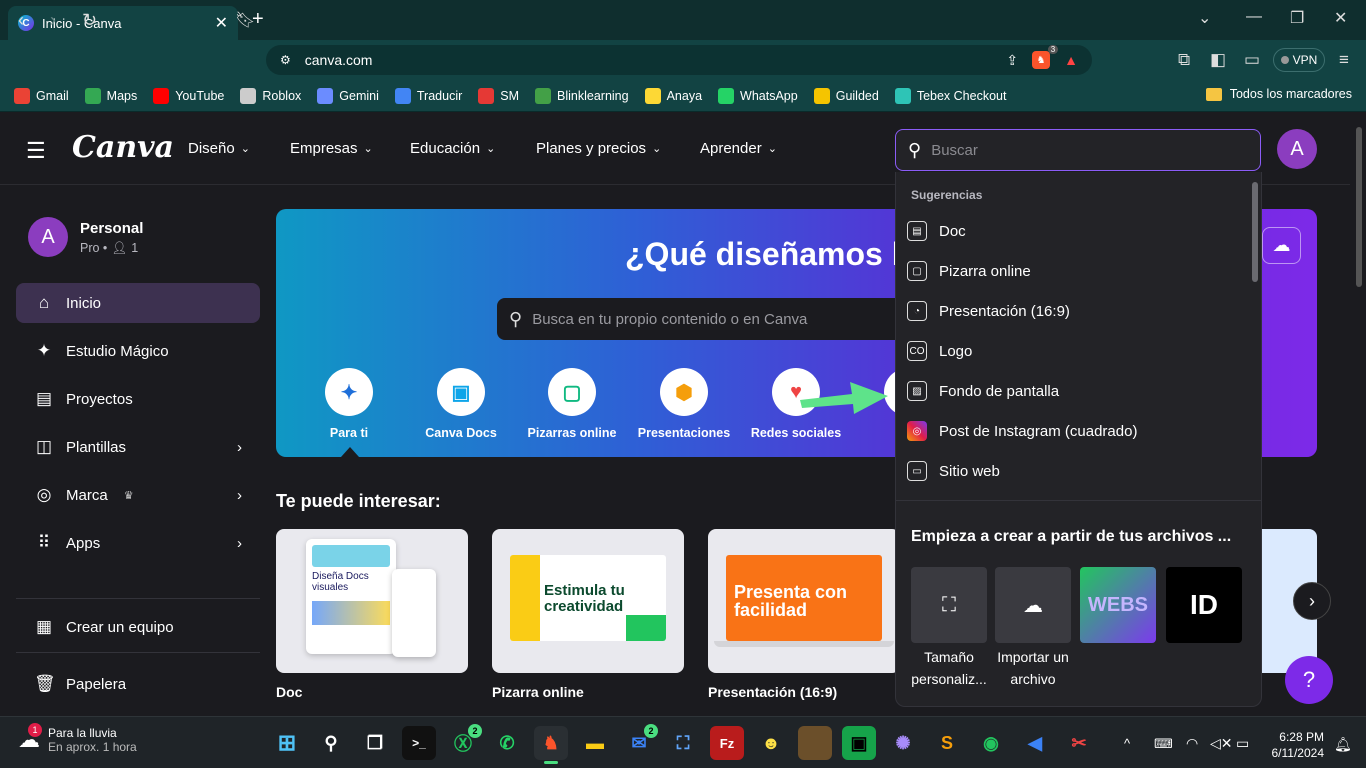  Describe the element at coordinates (221, 23) in the screenshot. I see `close-tab-icon: ✕` at that location.